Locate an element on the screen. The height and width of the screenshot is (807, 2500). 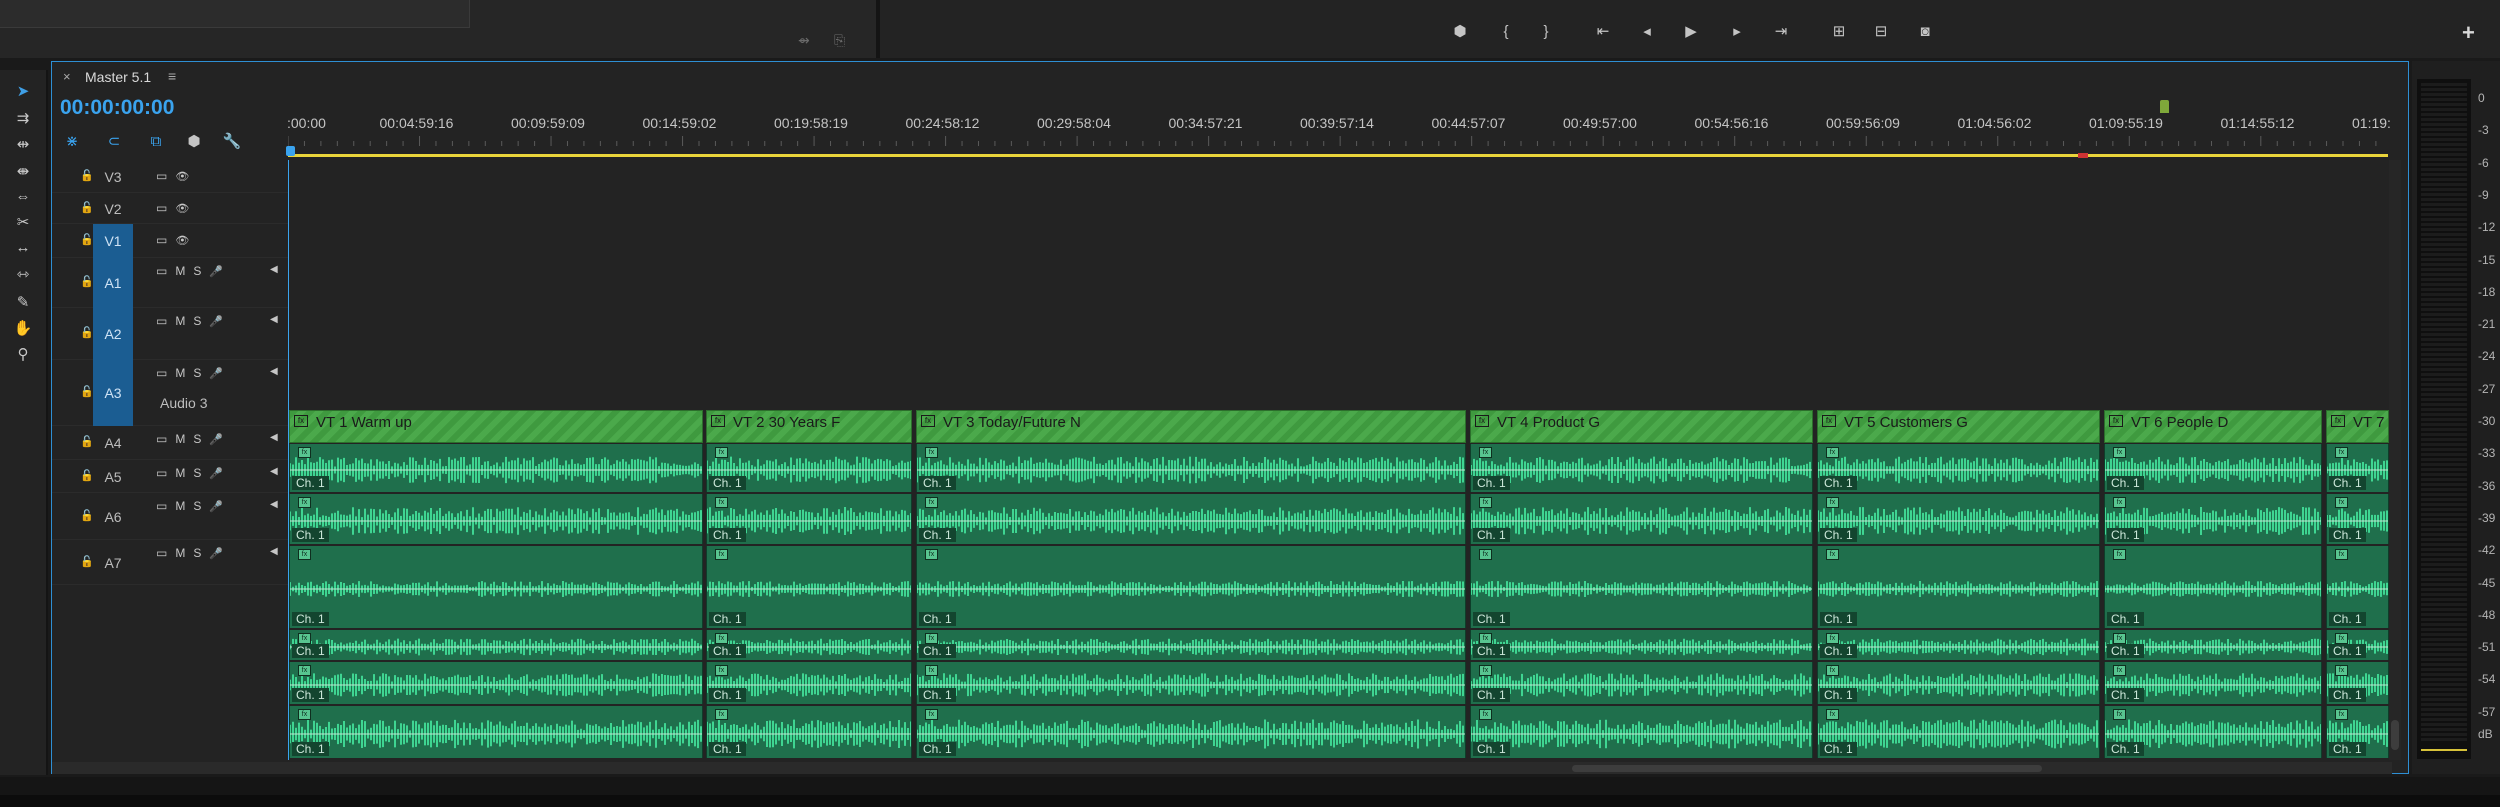
mark-out-icon: } is located at coordinates (1546, 31).